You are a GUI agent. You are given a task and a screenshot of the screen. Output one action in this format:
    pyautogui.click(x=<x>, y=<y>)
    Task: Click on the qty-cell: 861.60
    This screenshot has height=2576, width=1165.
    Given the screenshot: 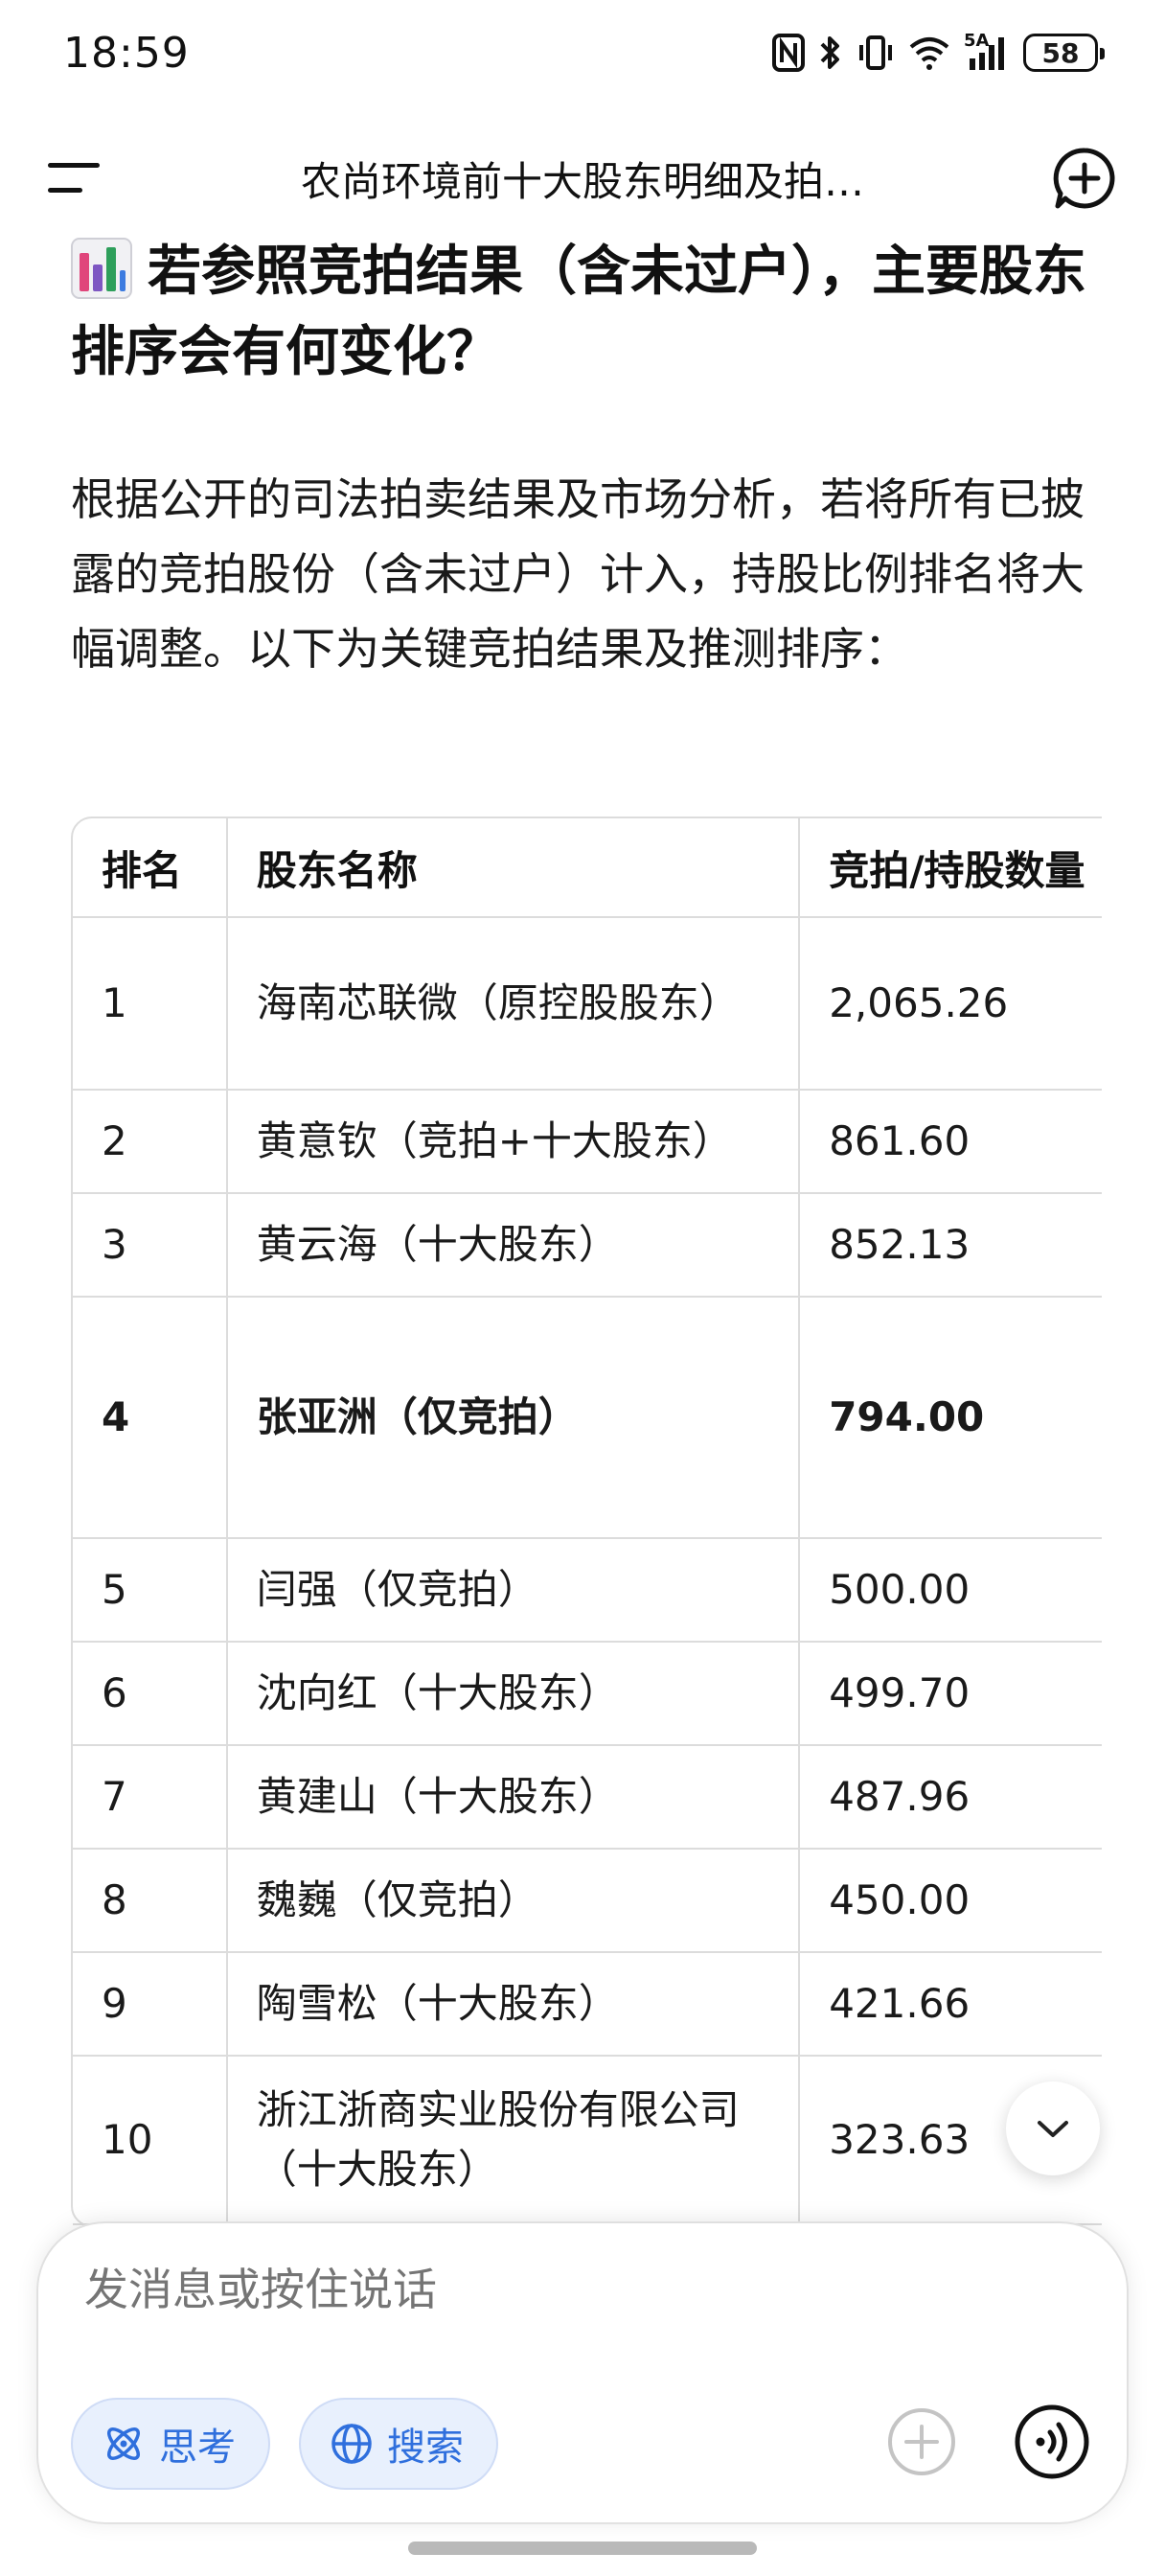 What is the action you would take?
    pyautogui.click(x=951, y=1142)
    